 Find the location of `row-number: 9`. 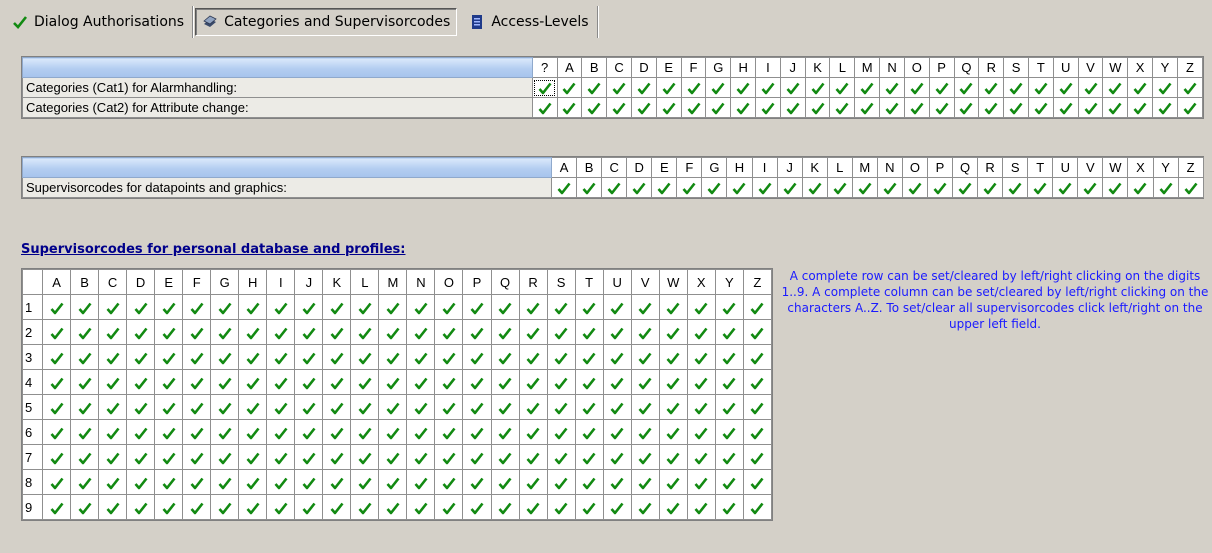

row-number: 9 is located at coordinates (32, 507).